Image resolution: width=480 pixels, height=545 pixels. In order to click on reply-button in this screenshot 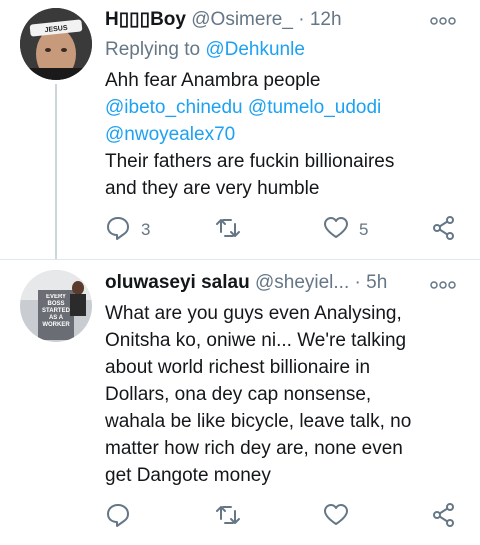, I will do `click(118, 517)`.